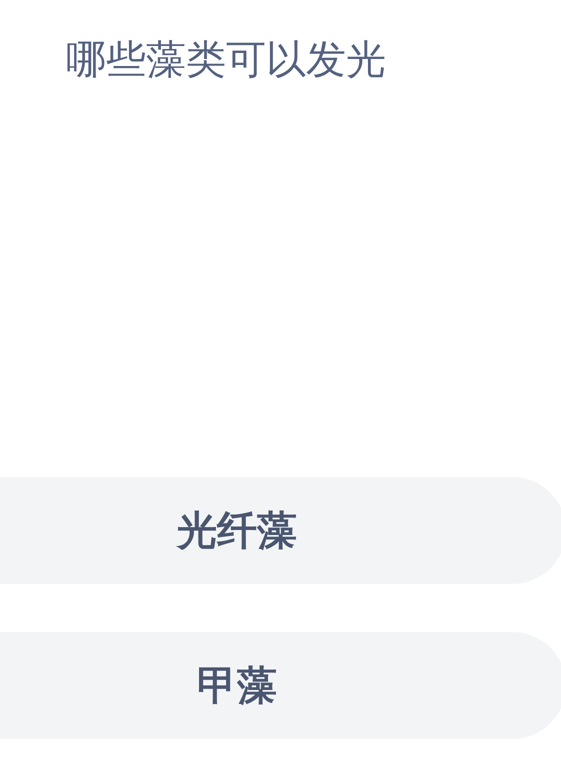  Describe the element at coordinates (280, 530) in the screenshot. I see `answer-option: 光纤藻` at that location.